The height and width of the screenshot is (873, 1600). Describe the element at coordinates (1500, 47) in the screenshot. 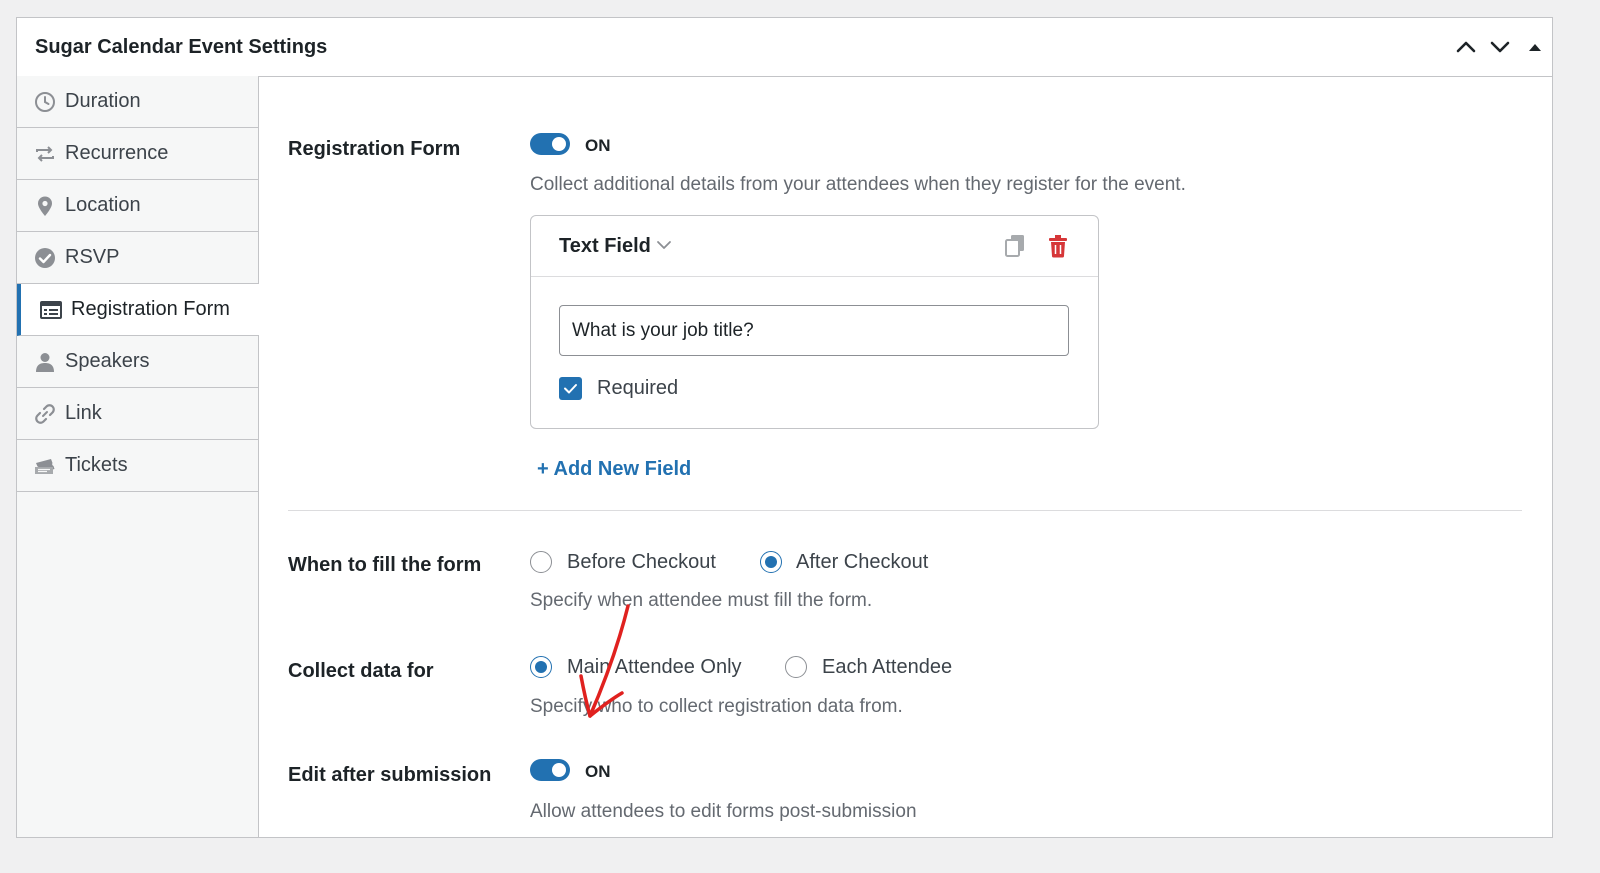

I see `move-down-icon` at that location.